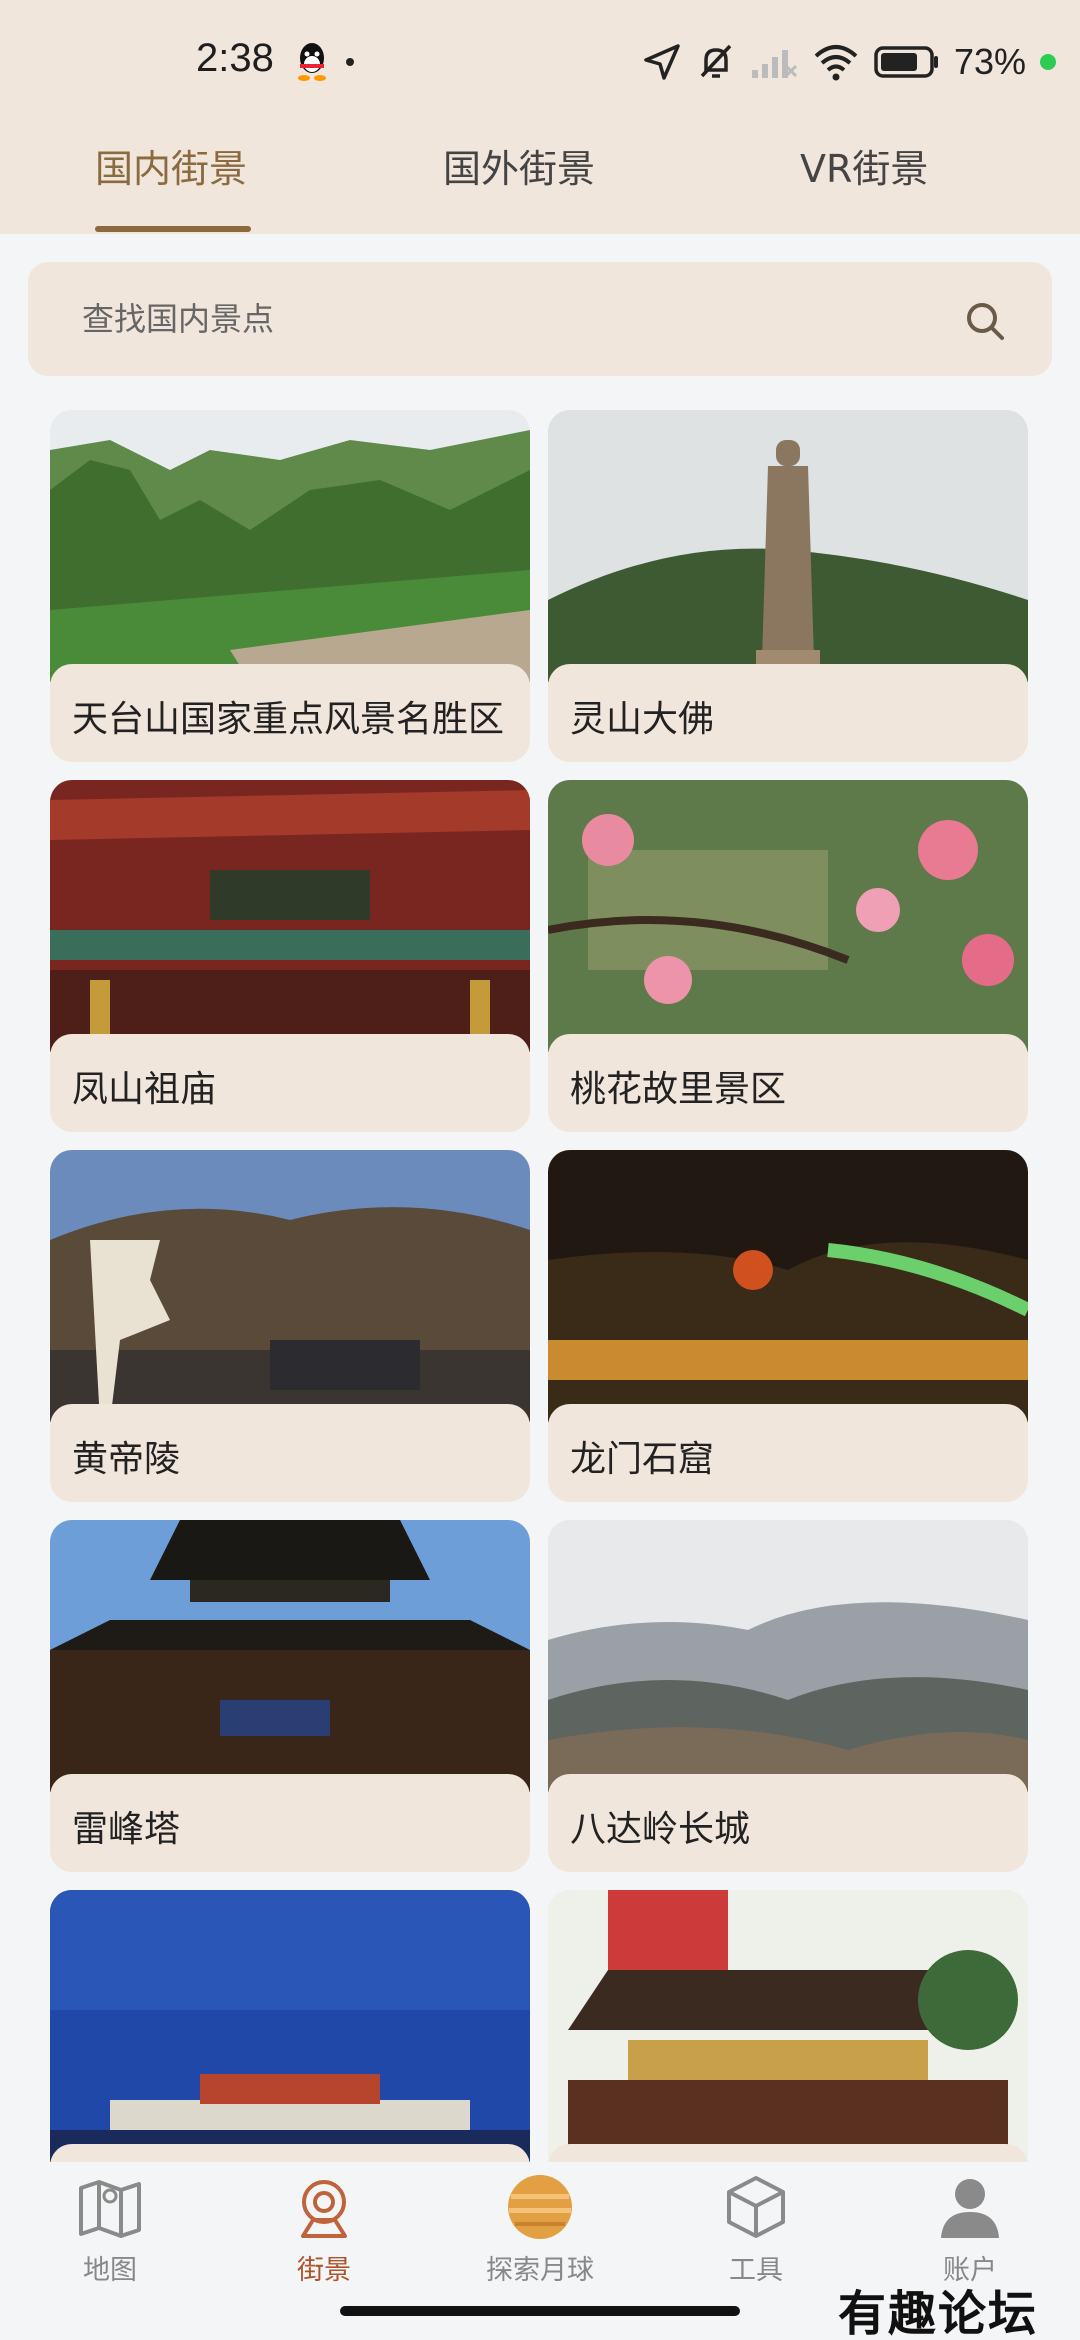 This screenshot has height=2340, width=1080. What do you see at coordinates (235, 58) in the screenshot?
I see `status-time: 2:38` at bounding box center [235, 58].